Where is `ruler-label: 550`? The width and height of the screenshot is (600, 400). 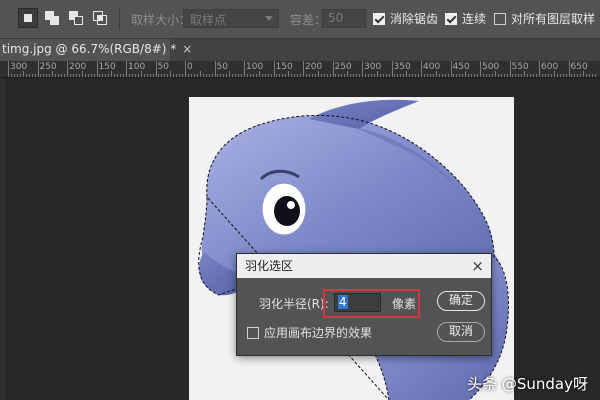 ruler-label: 550 is located at coordinates (520, 67).